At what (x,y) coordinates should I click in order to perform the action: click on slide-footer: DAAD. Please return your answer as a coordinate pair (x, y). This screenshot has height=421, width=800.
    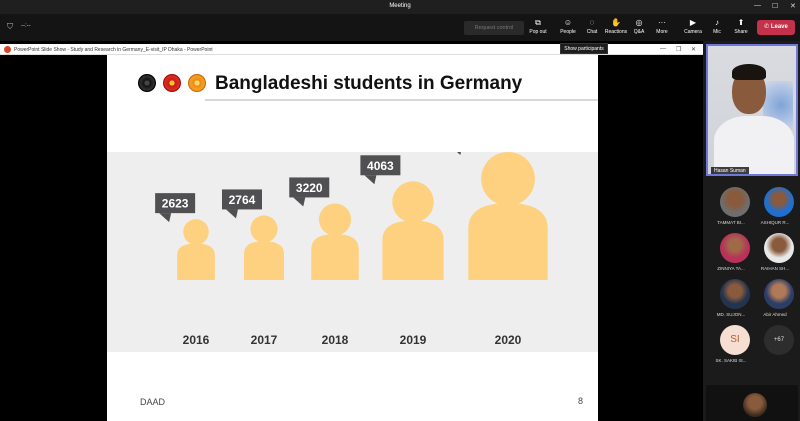
    Looking at the image, I should click on (153, 402).